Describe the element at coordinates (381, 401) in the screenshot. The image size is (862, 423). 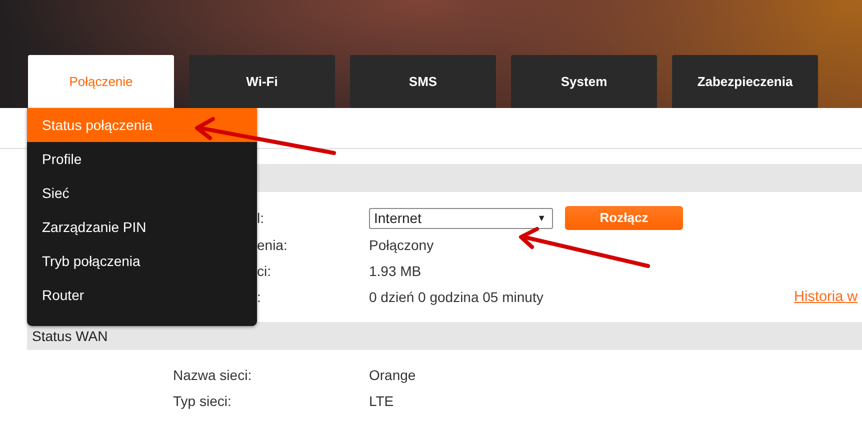
I see `field-value: LTE` at that location.